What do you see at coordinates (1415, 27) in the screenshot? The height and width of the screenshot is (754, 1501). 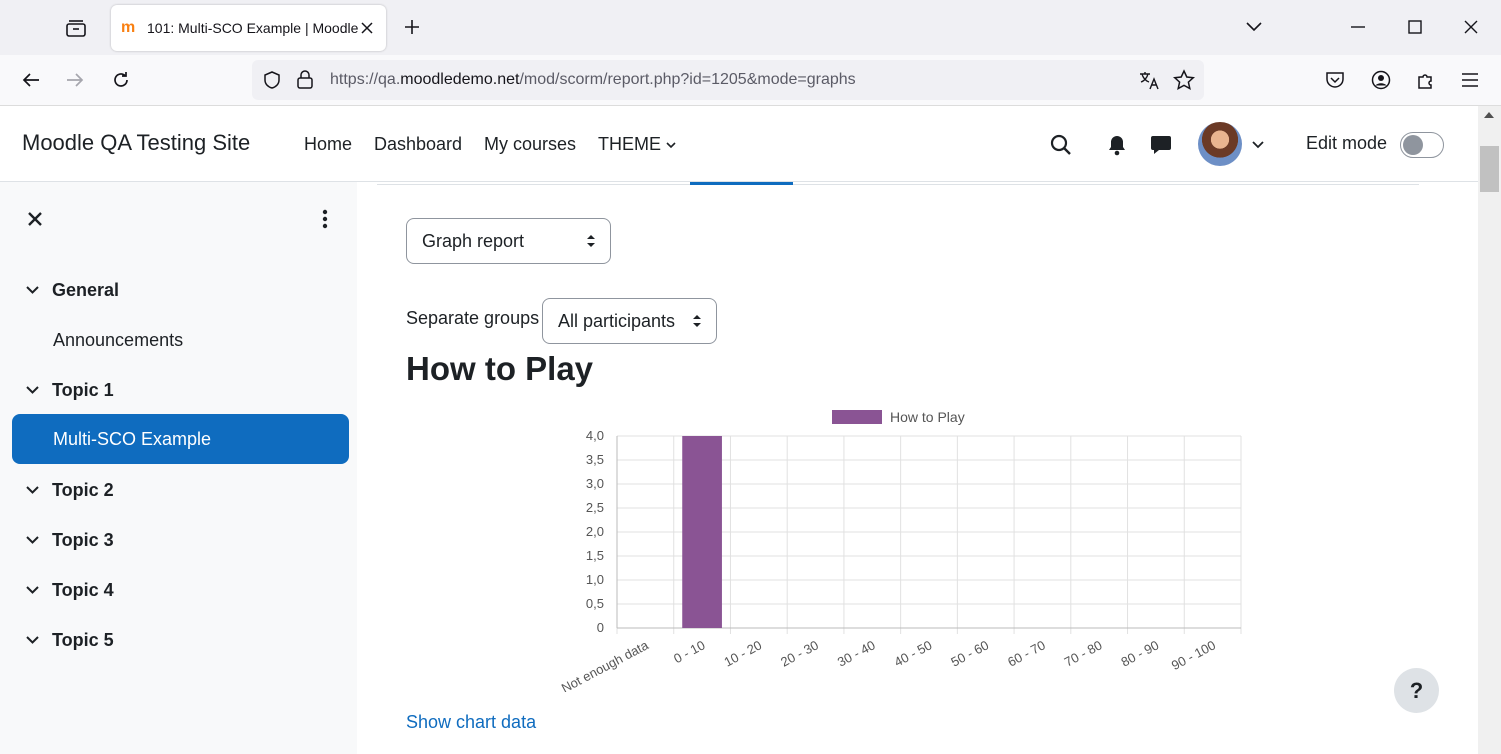 I see `maximize-icon` at bounding box center [1415, 27].